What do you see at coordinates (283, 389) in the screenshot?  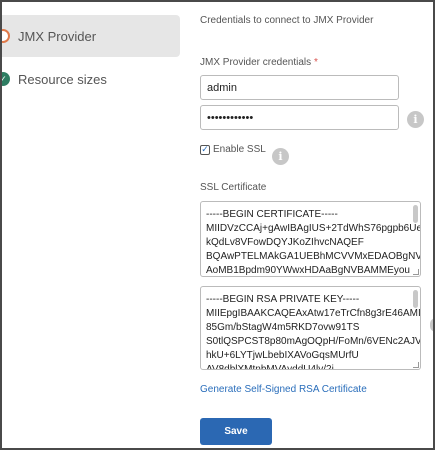 I see `generate-certificate-link: Generate Self-Signed RSA Certificate` at bounding box center [283, 389].